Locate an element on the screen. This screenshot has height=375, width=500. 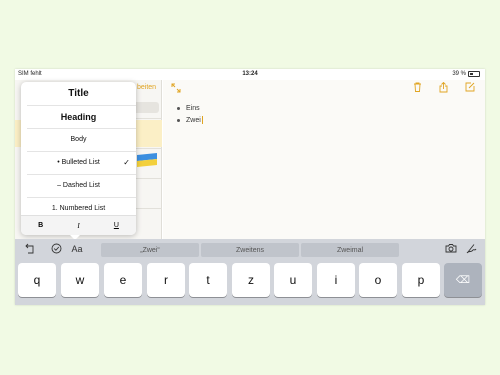
pen-icon is located at coordinates (471, 249).